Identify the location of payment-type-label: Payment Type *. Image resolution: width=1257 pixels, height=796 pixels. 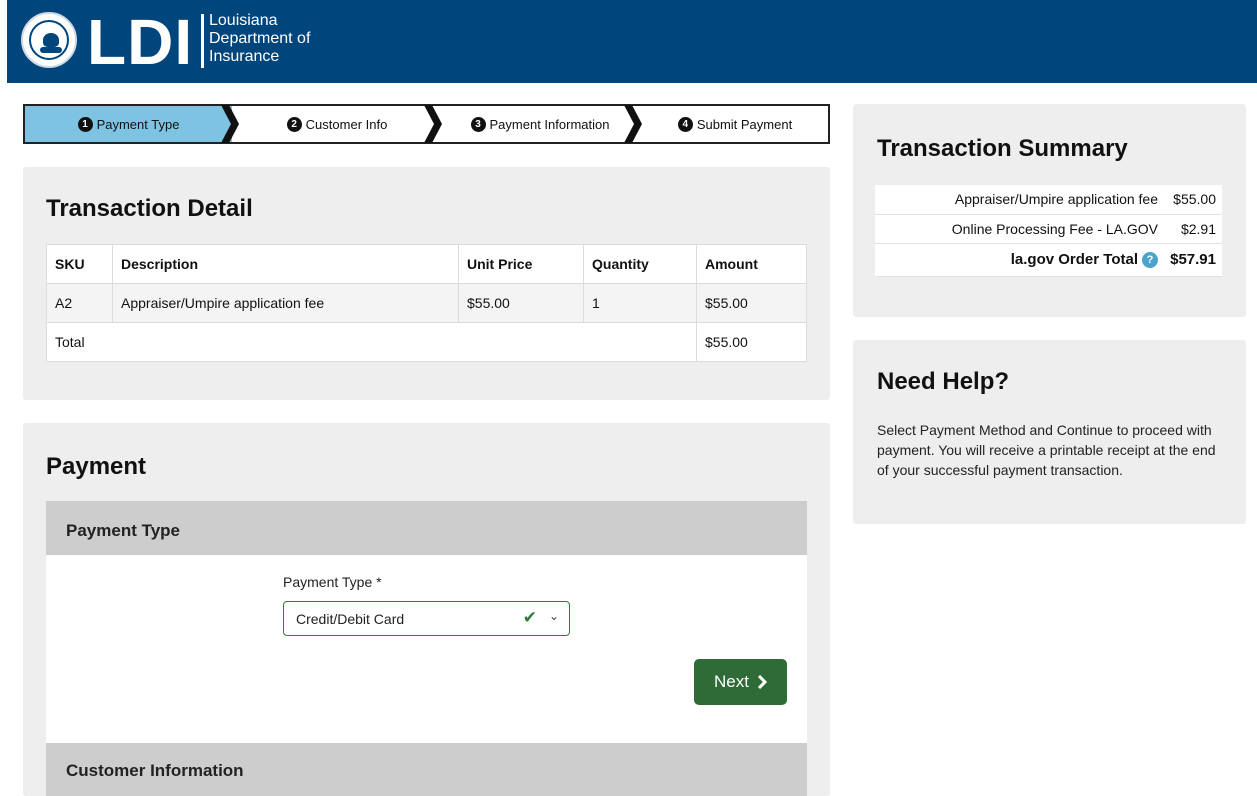
(332, 582).